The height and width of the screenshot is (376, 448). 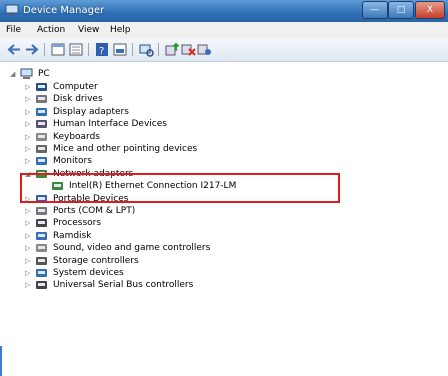 What do you see at coordinates (44, 74) in the screenshot?
I see `tree-root-label: PC` at bounding box center [44, 74].